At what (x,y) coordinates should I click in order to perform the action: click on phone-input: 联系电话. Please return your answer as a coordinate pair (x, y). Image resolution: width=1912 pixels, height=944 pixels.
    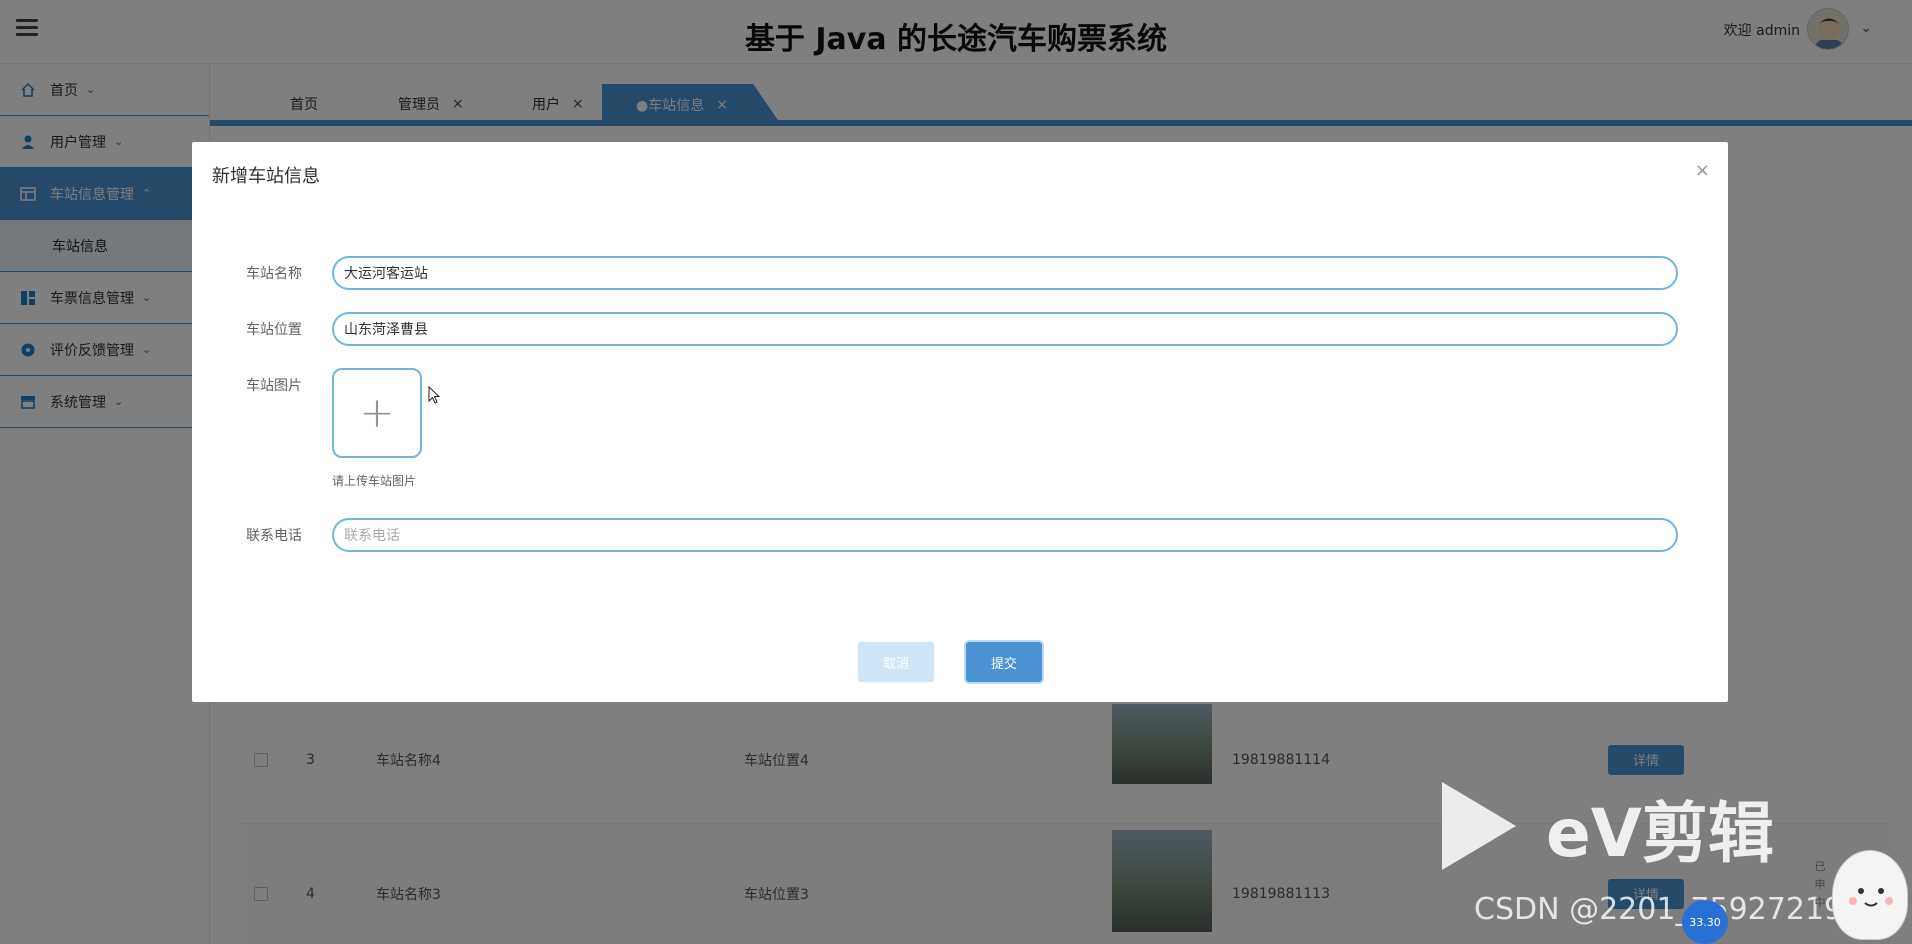
    Looking at the image, I should click on (1005, 535).